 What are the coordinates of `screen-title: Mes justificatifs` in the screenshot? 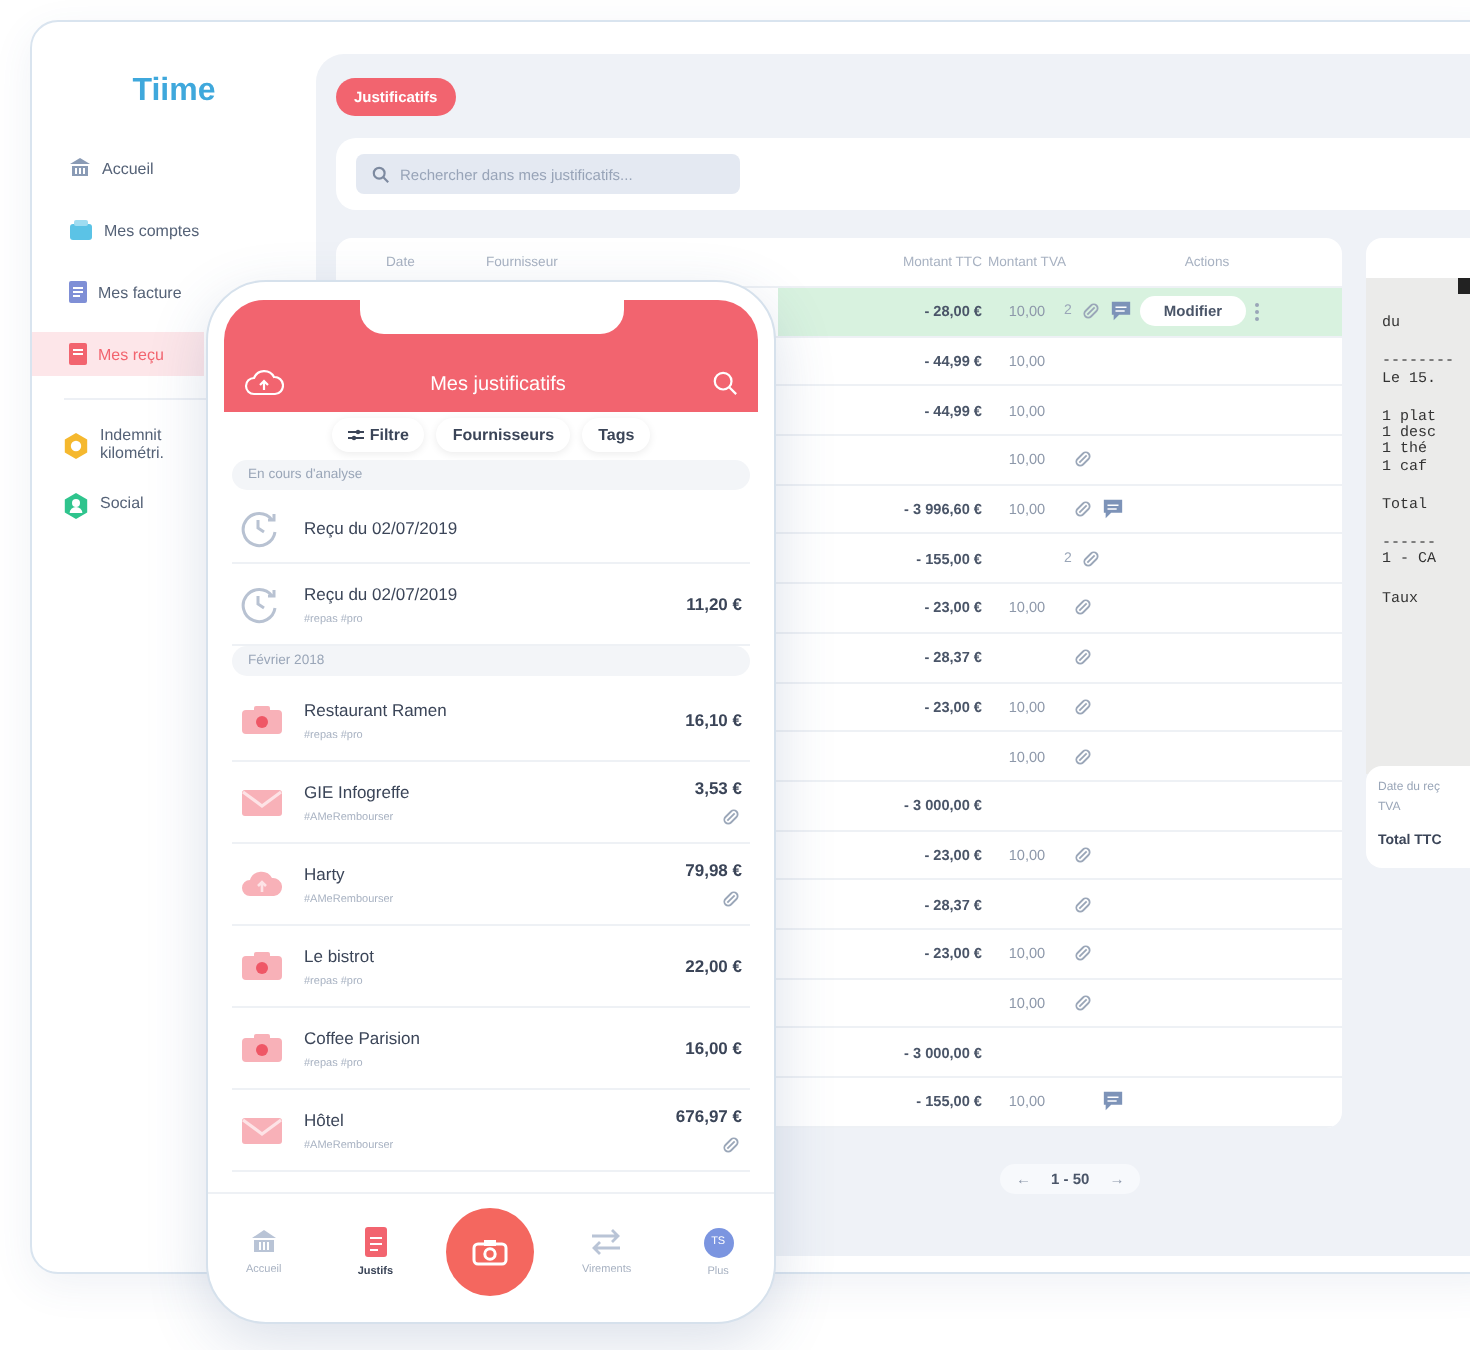 It's located at (498, 385).